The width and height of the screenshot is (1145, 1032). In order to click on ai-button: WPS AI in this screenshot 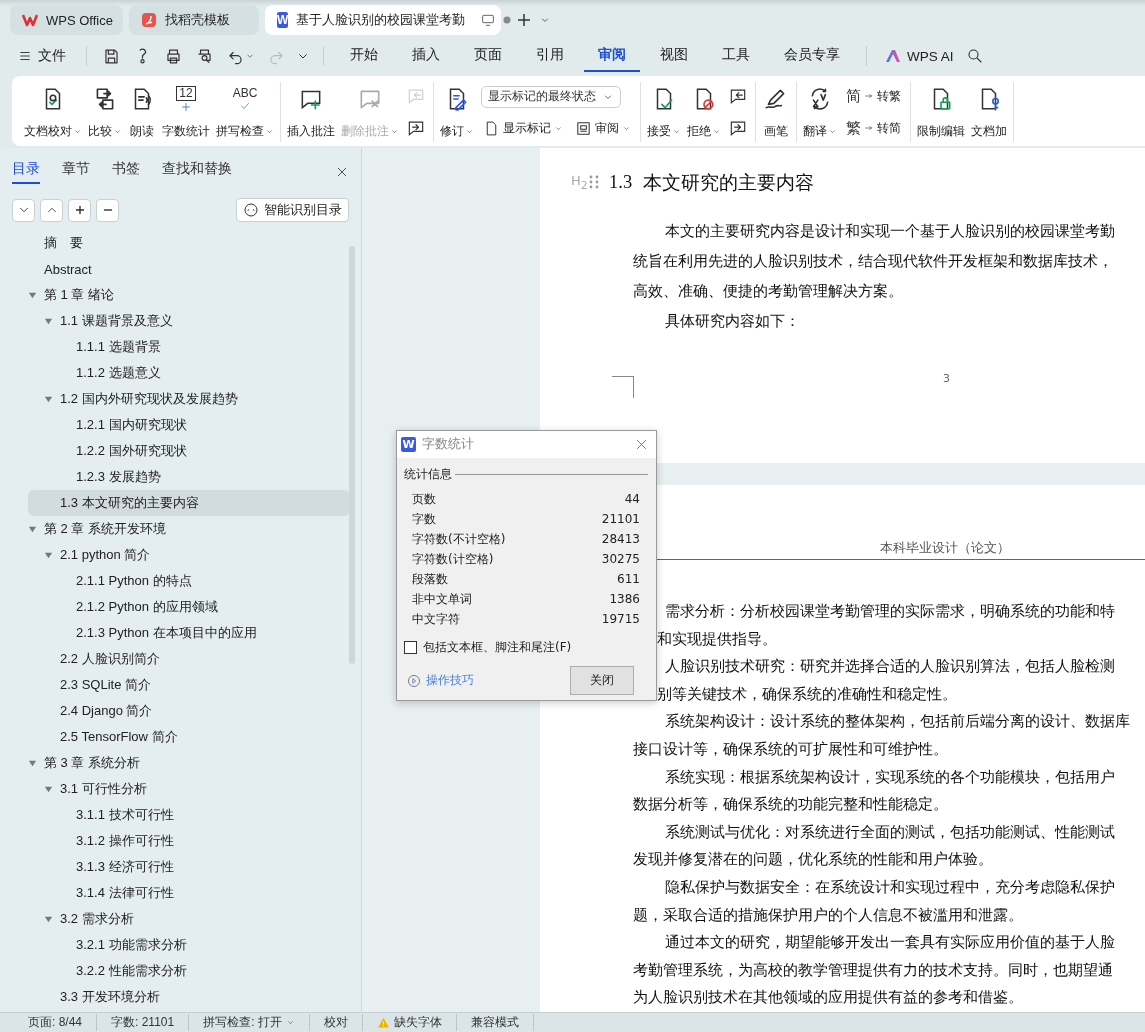, I will do `click(919, 56)`.